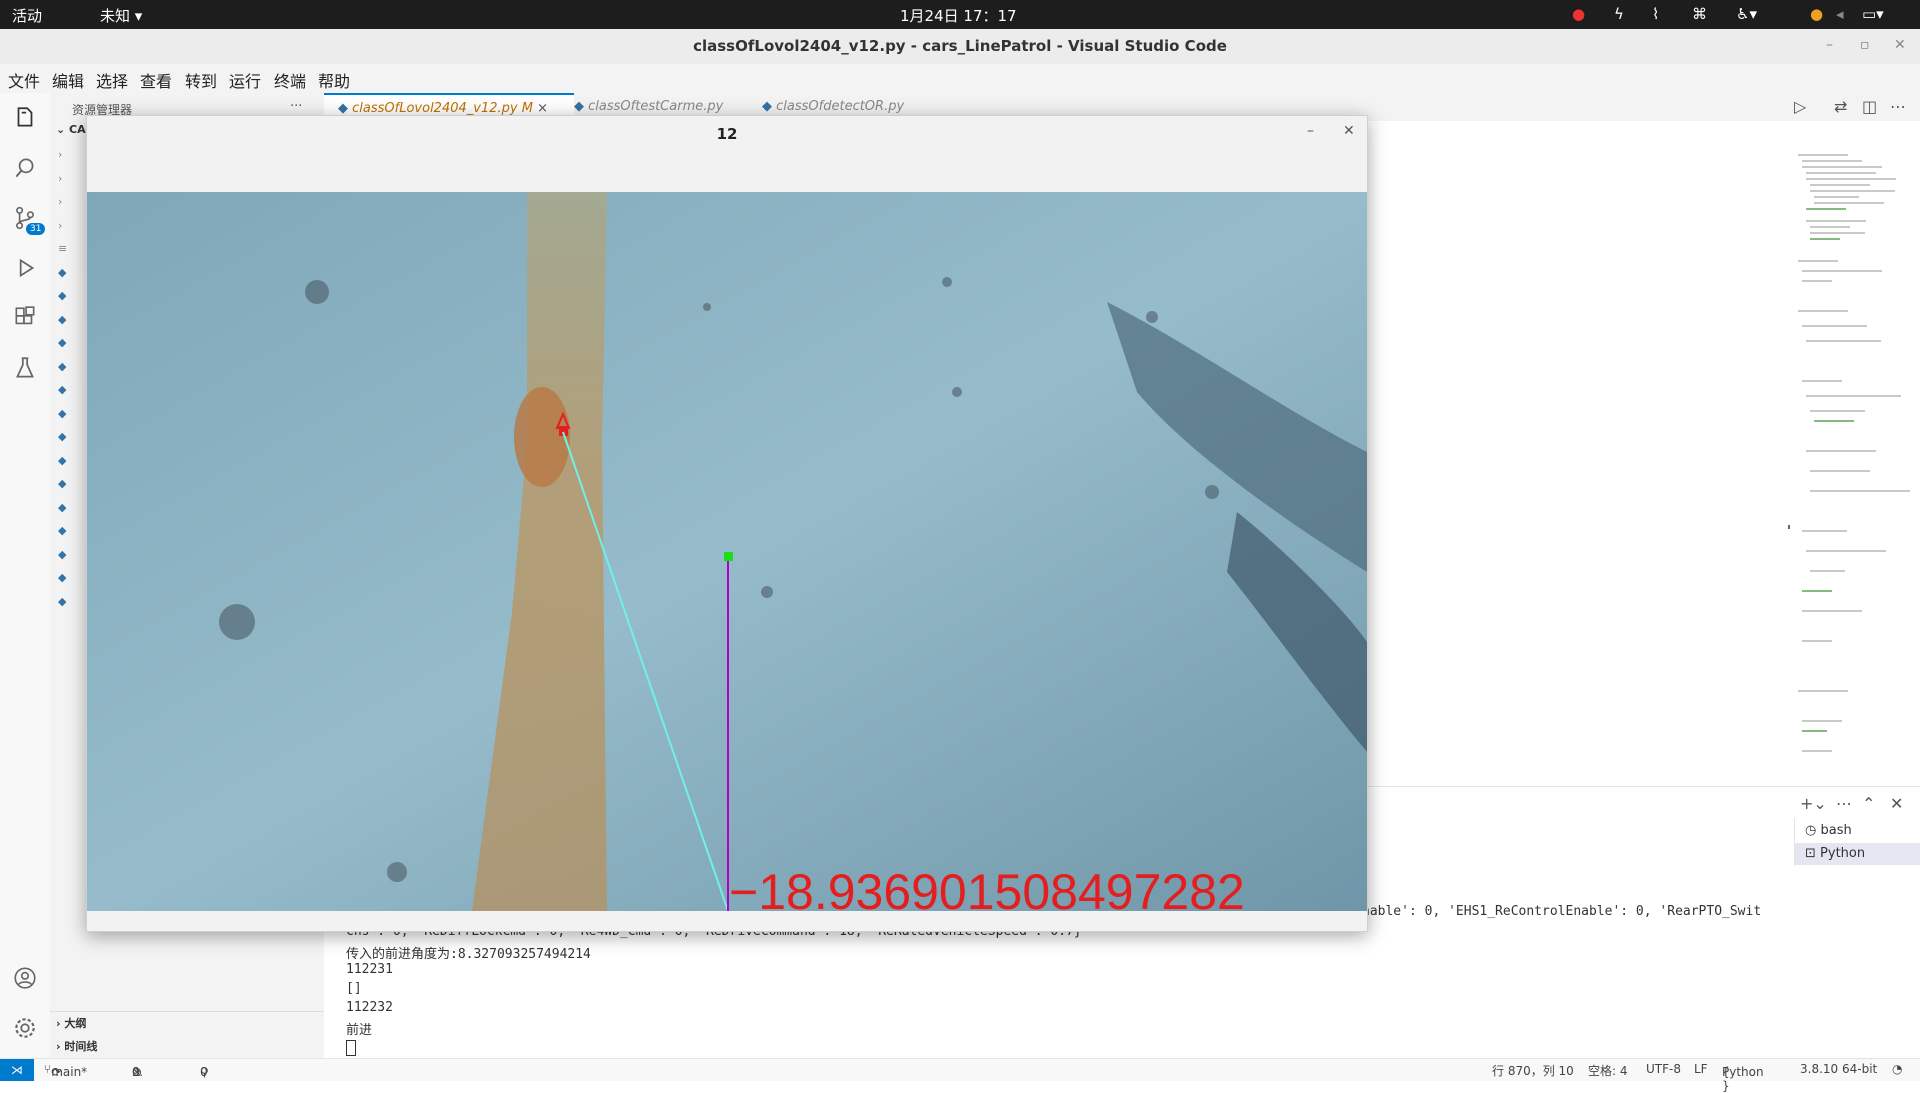 The width and height of the screenshot is (1920, 1093). I want to click on session-label: Python, so click(1843, 853).